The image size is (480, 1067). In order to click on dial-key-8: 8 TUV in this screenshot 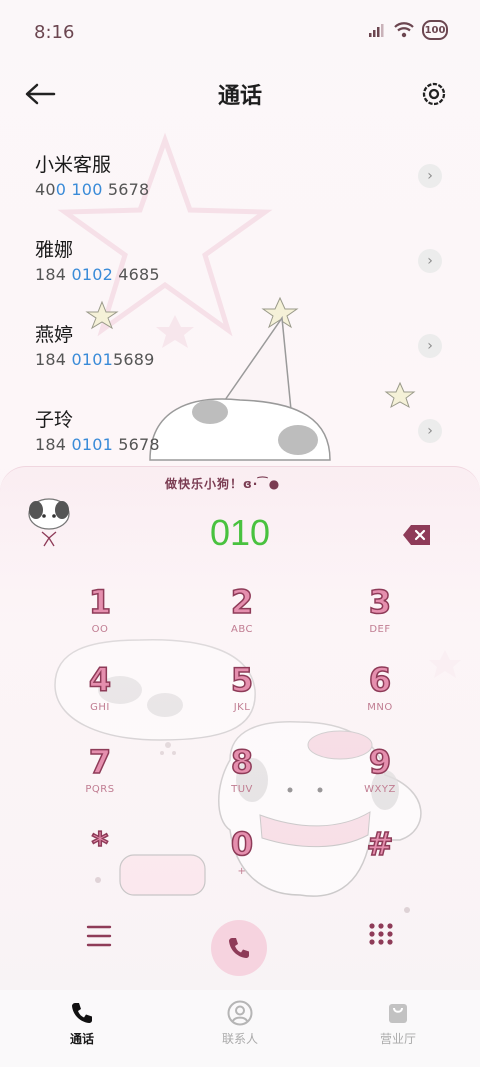, I will do `click(242, 779)`.